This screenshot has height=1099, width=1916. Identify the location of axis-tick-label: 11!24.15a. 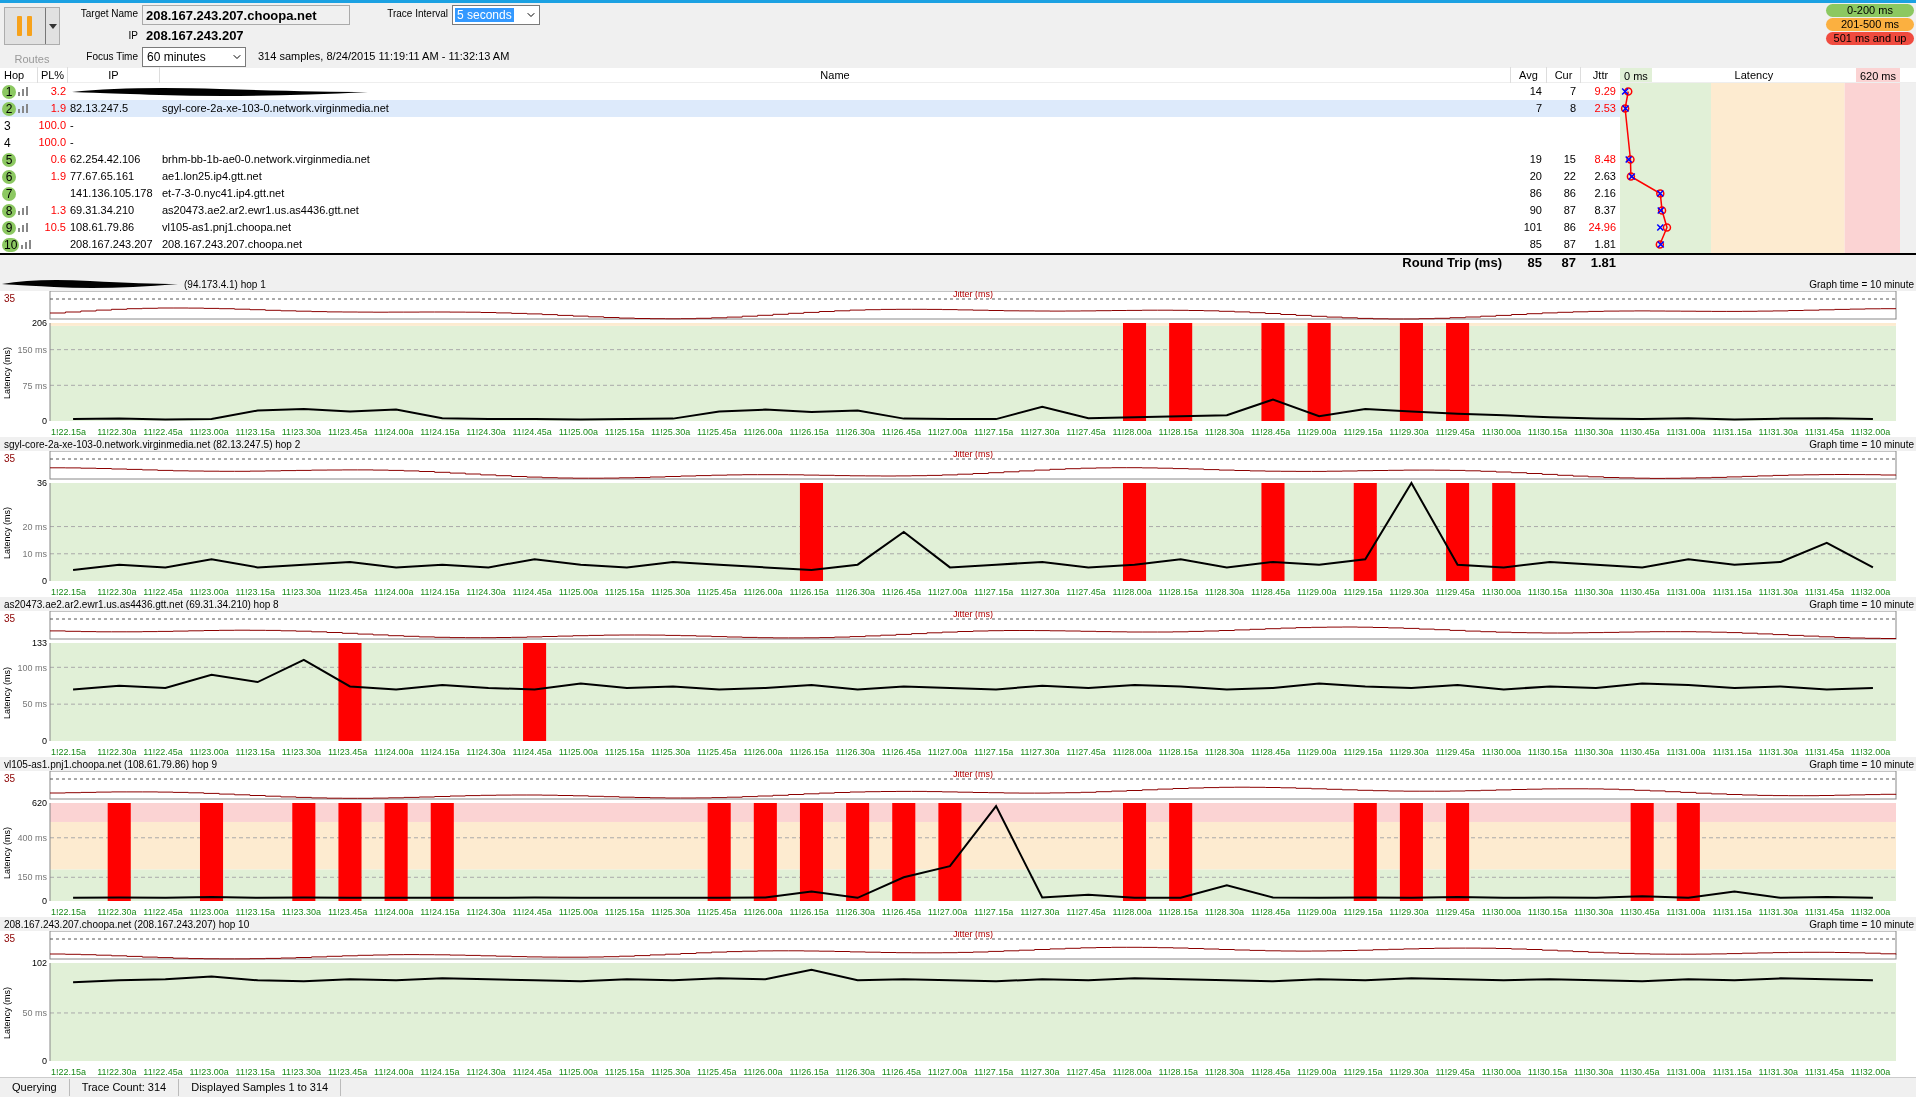
(440, 592).